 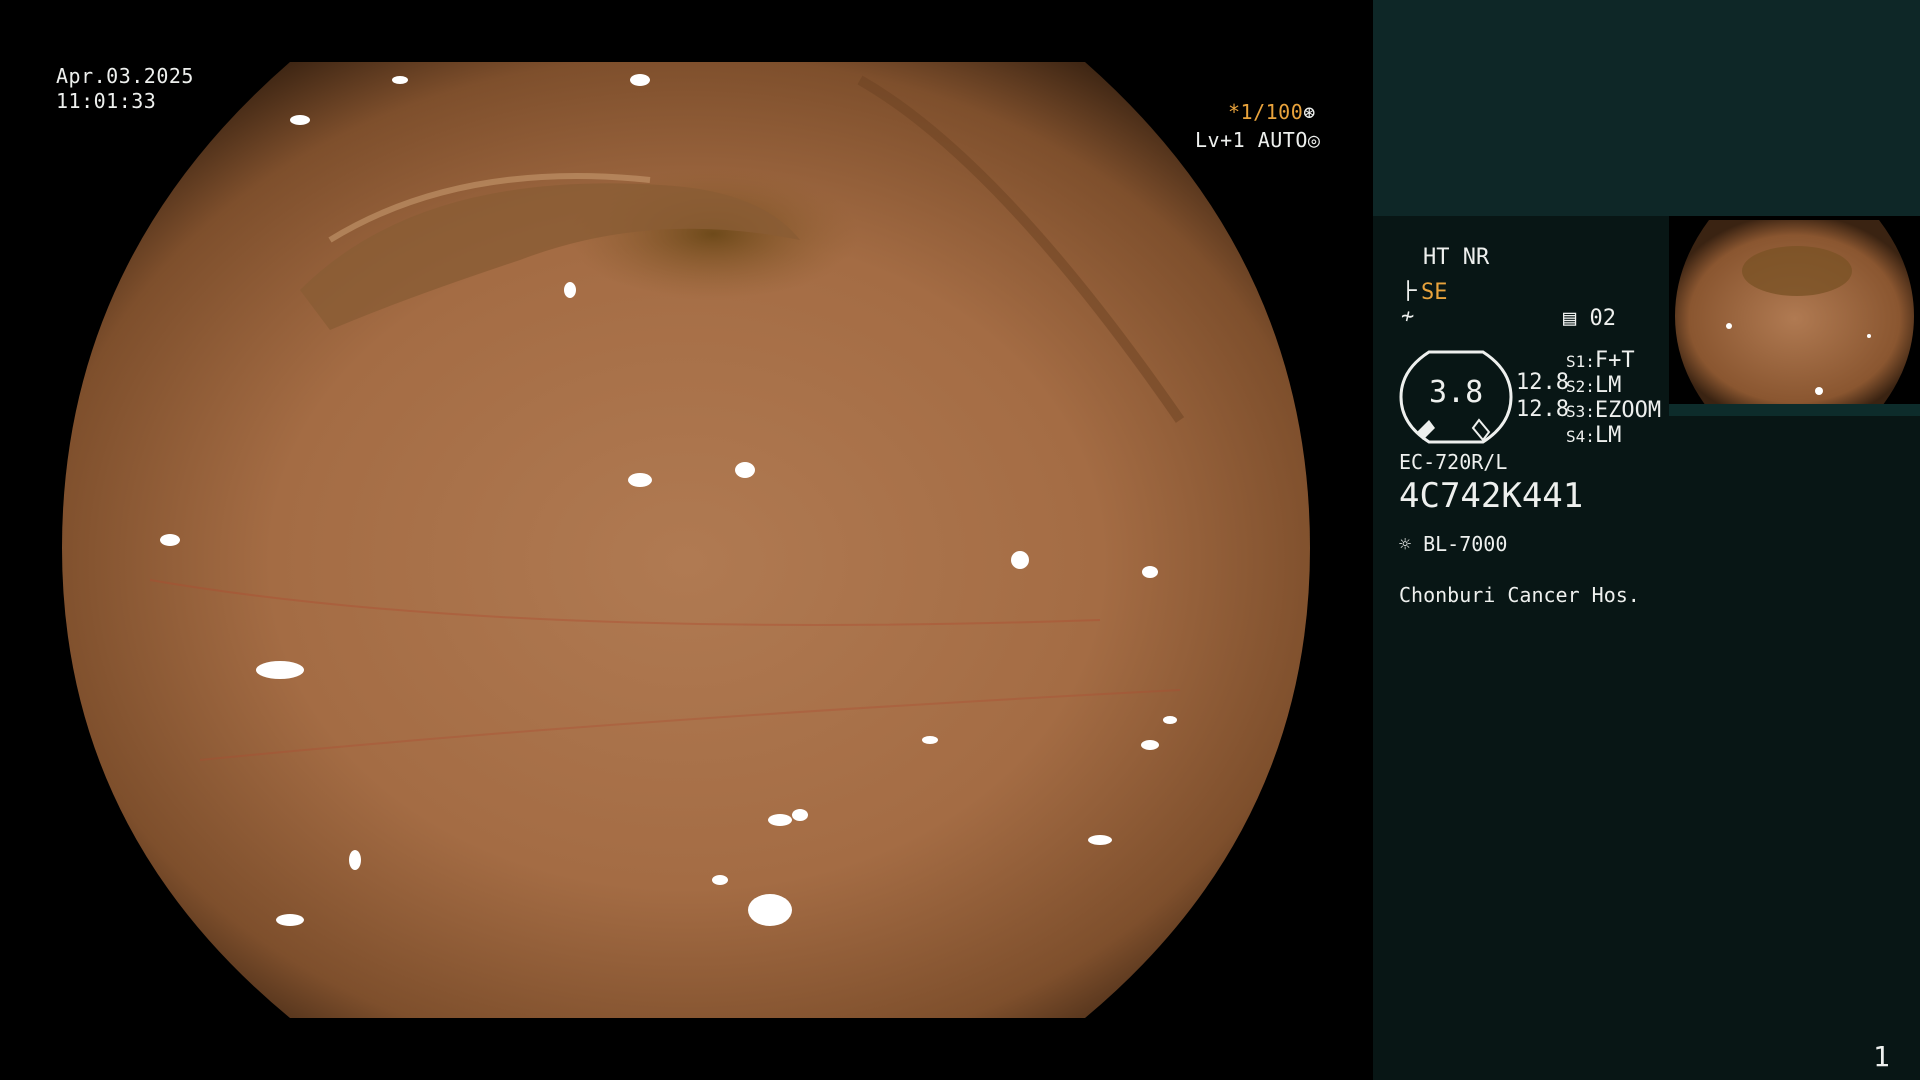 What do you see at coordinates (1434, 292) in the screenshot?
I see `se-label: SE` at bounding box center [1434, 292].